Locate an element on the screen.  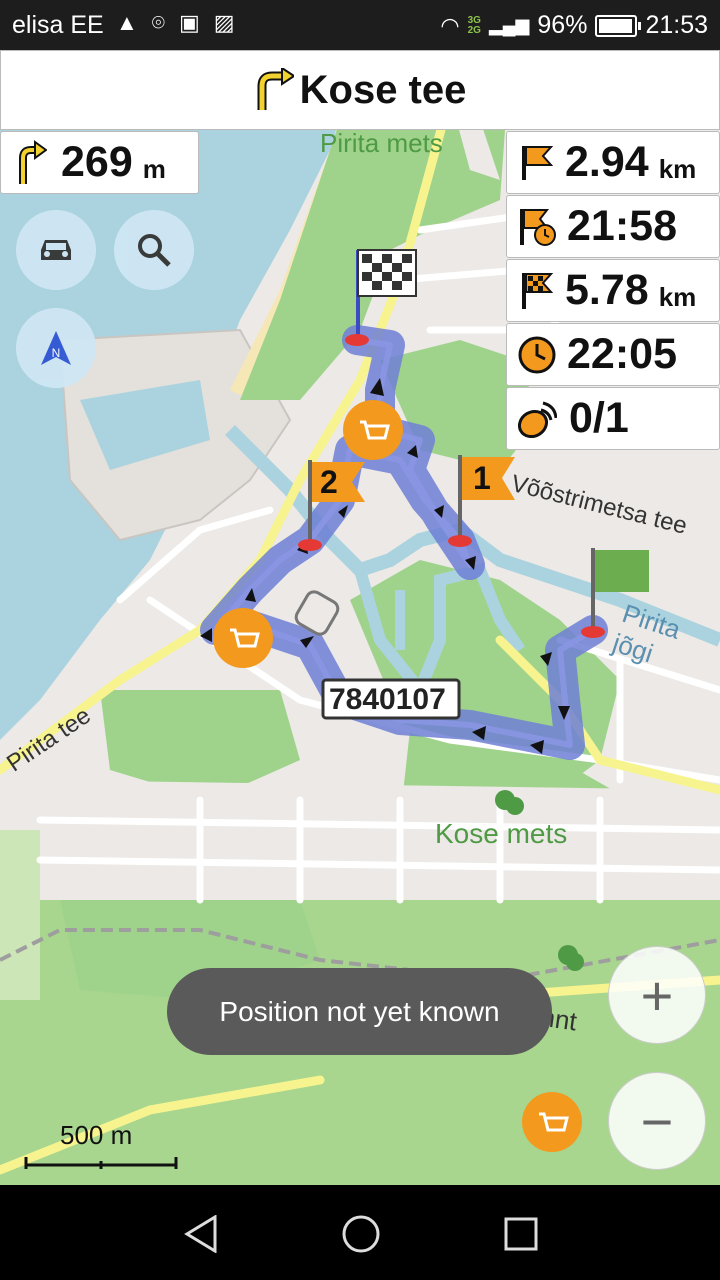
clock-time: 21:53 is located at coordinates (676, 25).